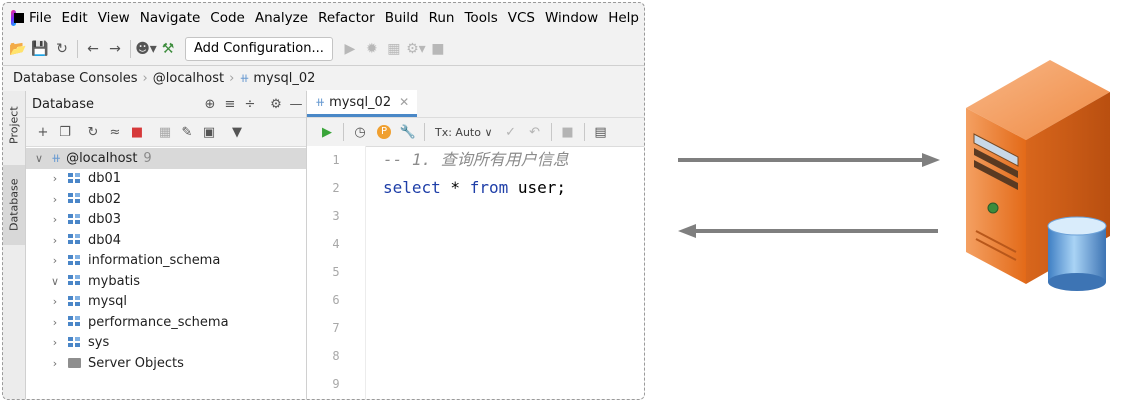  I want to click on app-logo-icon, so click(17, 18).